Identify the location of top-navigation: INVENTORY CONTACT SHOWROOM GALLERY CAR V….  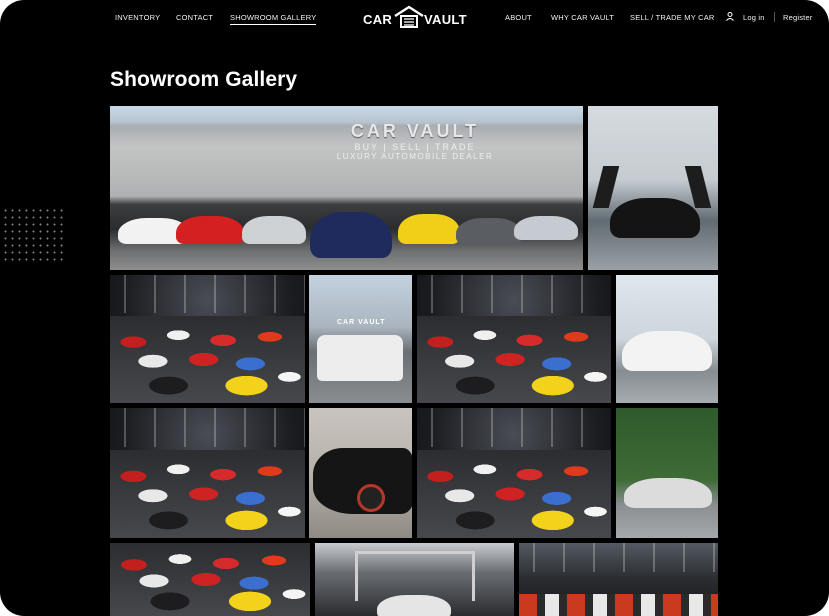
(414, 18).